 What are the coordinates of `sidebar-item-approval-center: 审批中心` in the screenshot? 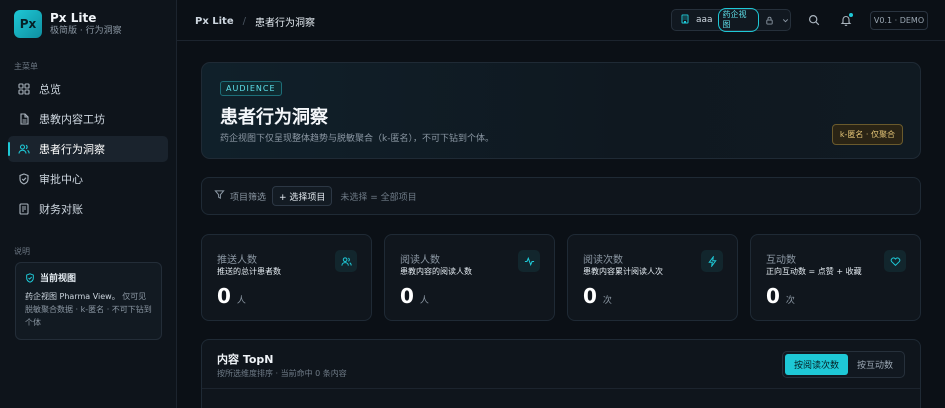 It's located at (88, 179).